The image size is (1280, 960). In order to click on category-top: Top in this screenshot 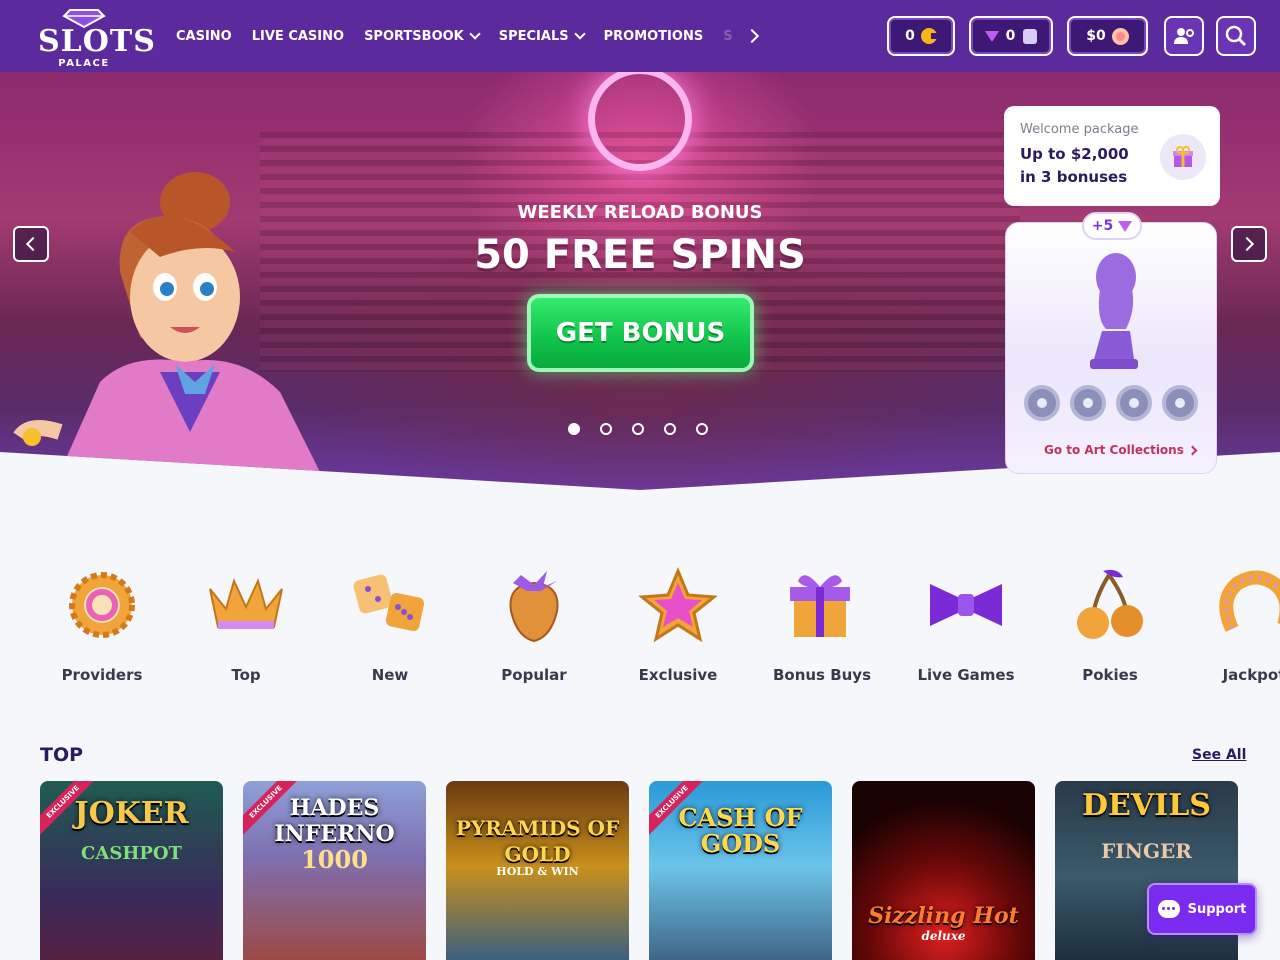, I will do `click(246, 632)`.